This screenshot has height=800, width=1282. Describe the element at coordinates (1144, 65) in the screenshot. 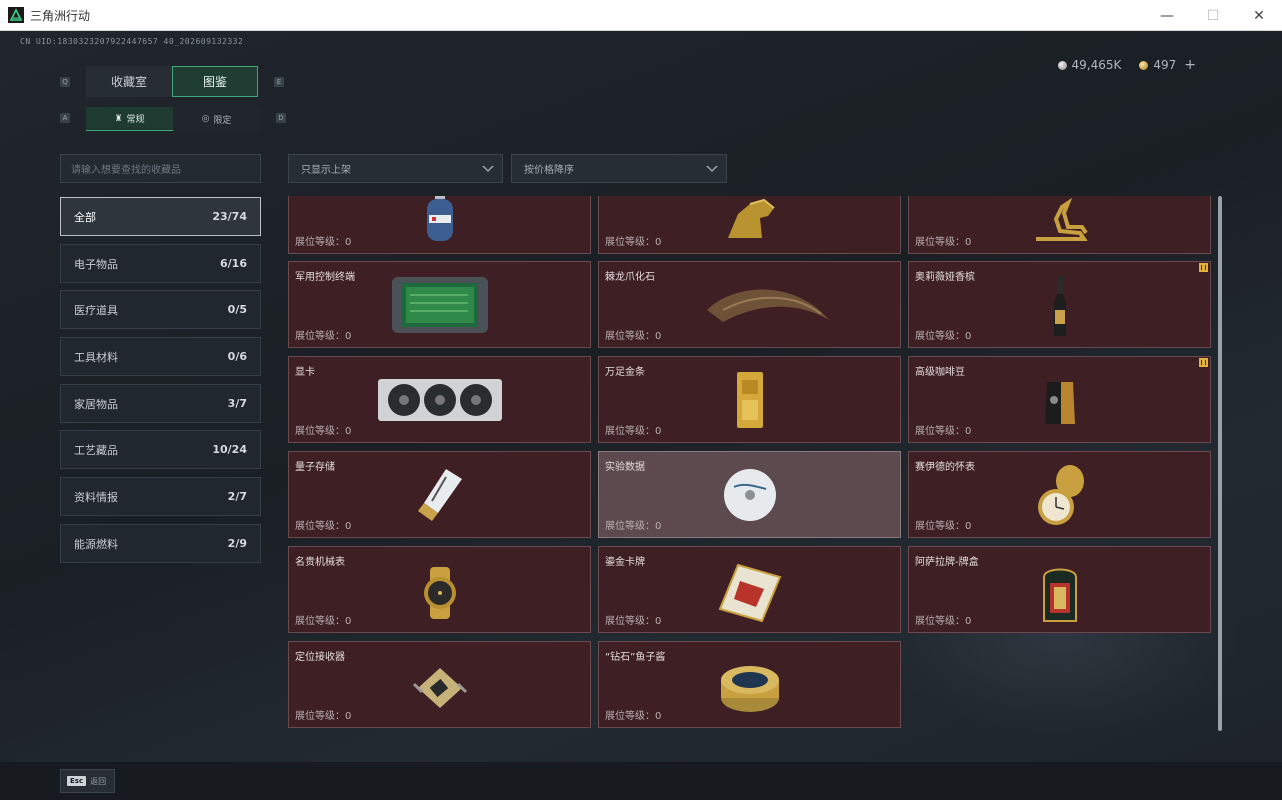

I see `gold-coin-icon` at that location.